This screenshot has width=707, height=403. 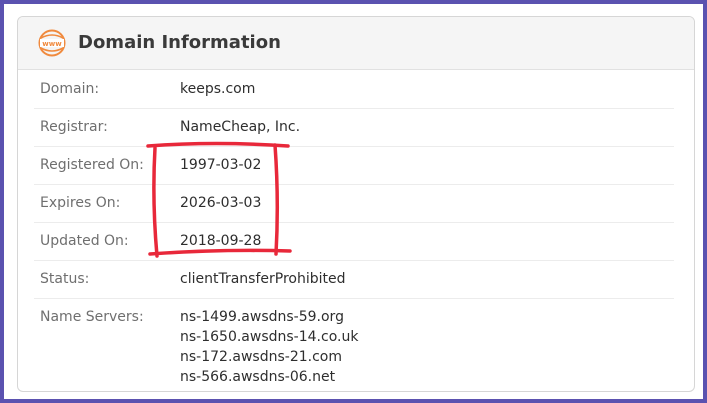 I want to click on row-value: 2018-09-28, so click(x=221, y=241).